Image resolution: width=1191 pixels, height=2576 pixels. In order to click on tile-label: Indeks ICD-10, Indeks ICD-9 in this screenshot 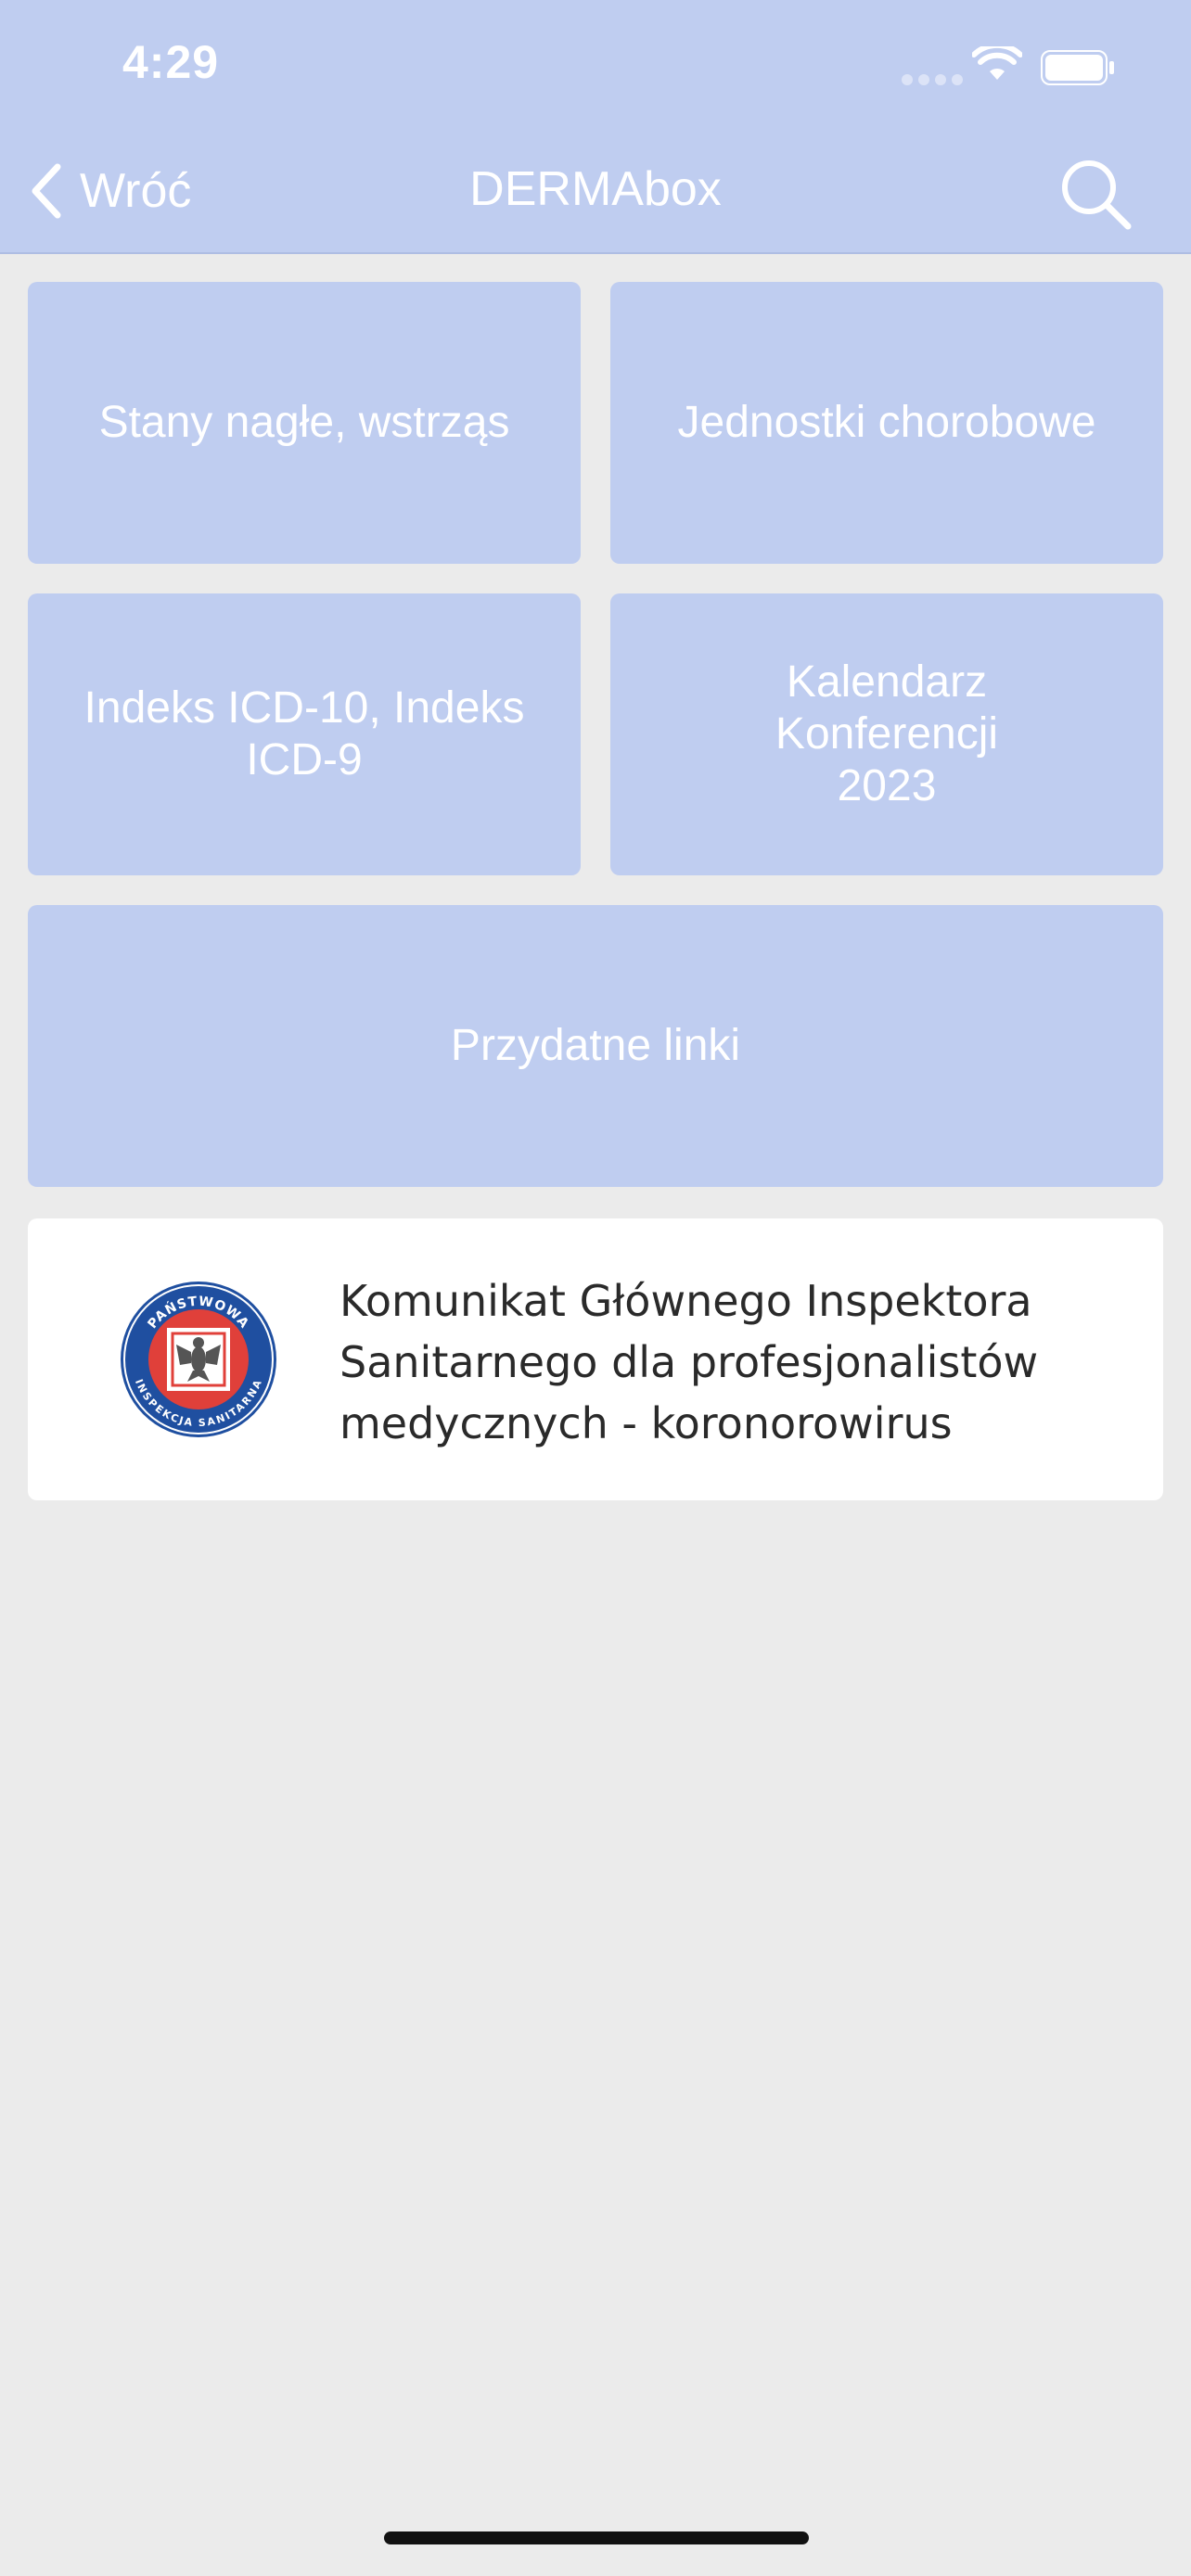, I will do `click(304, 733)`.